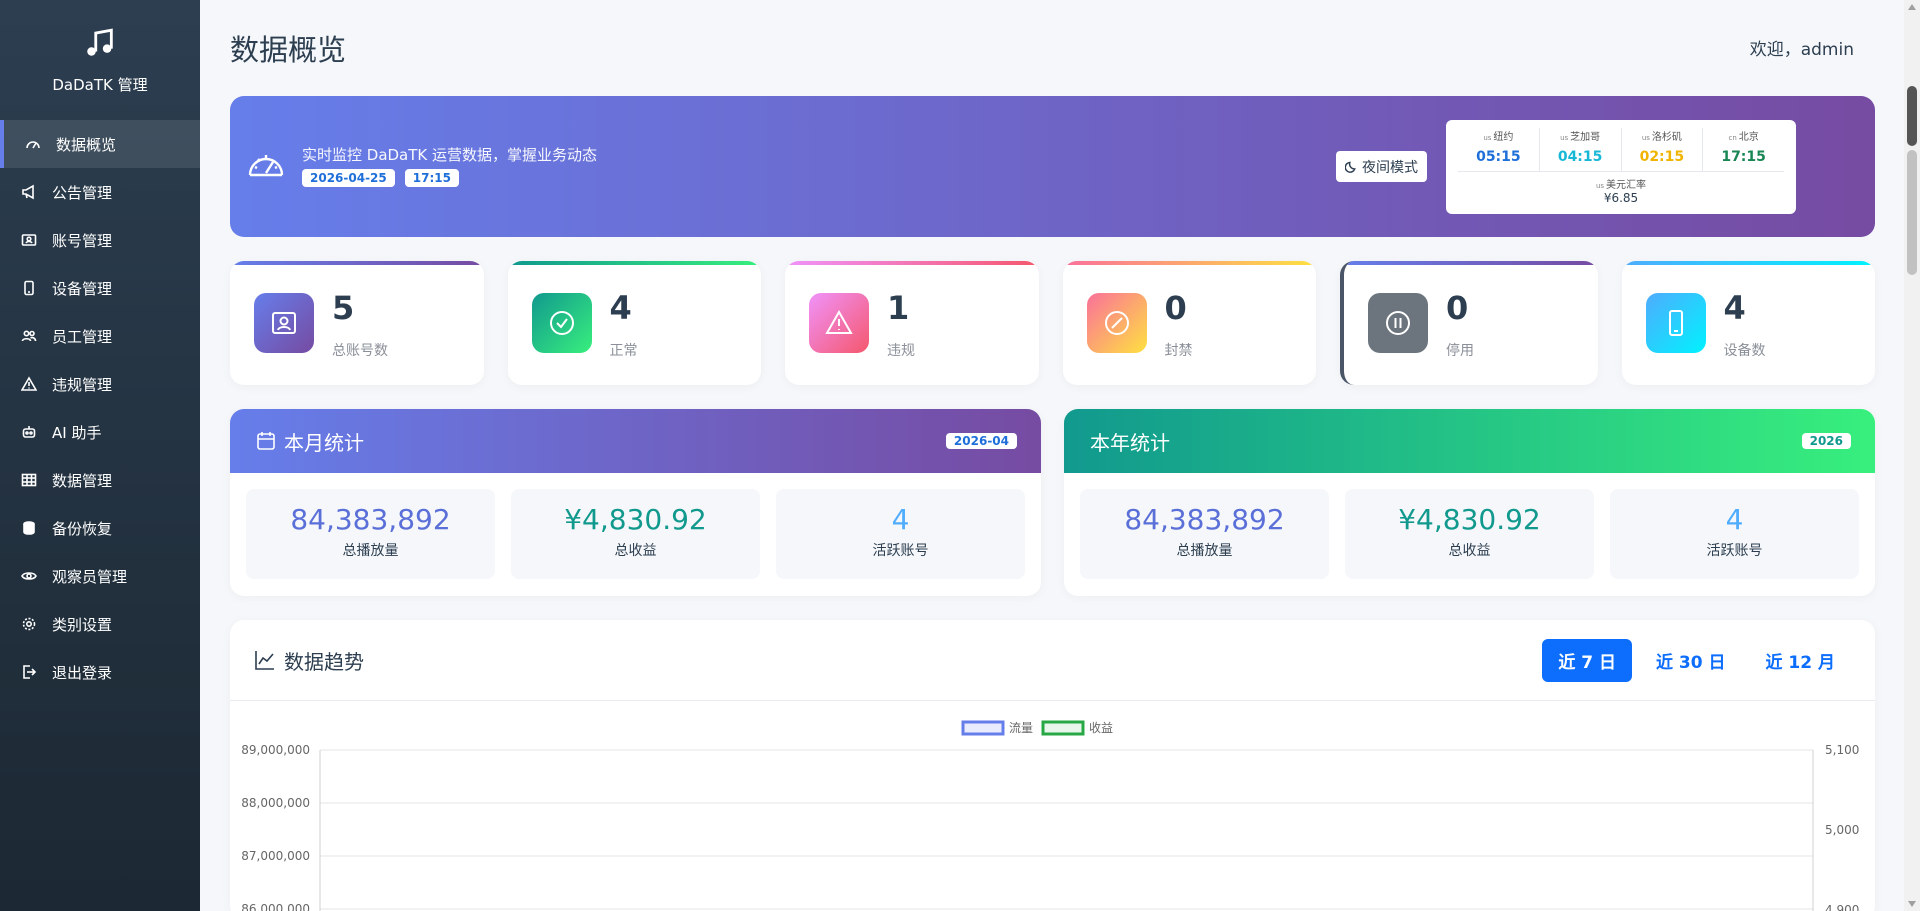 The height and width of the screenshot is (911, 1920). I want to click on table-icon, so click(29, 480).